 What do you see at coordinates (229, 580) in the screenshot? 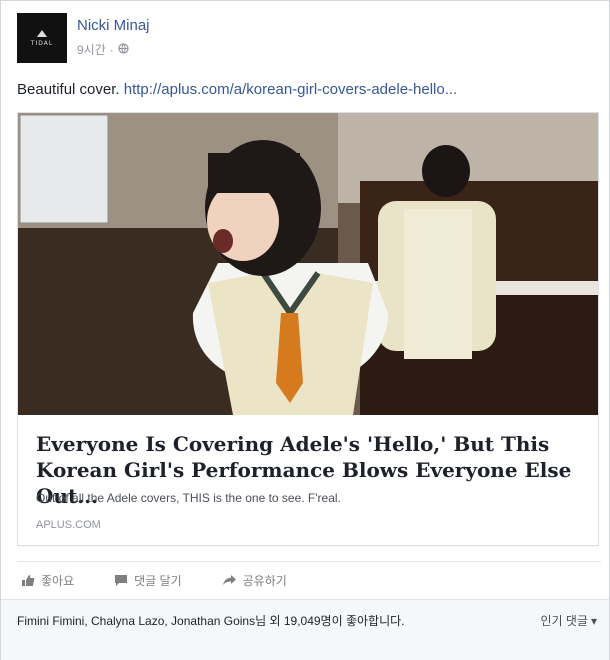
I see `share-icon` at bounding box center [229, 580].